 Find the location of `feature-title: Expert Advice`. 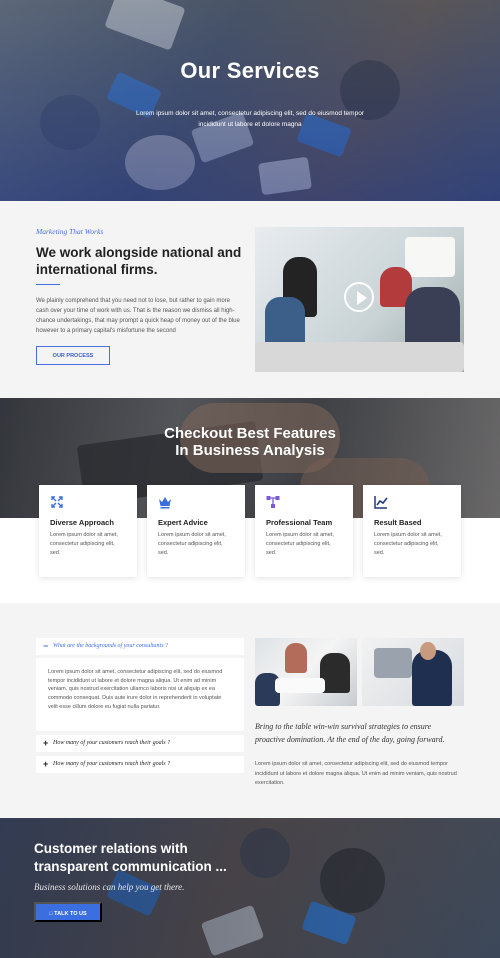

feature-title: Expert Advice is located at coordinates (183, 522).